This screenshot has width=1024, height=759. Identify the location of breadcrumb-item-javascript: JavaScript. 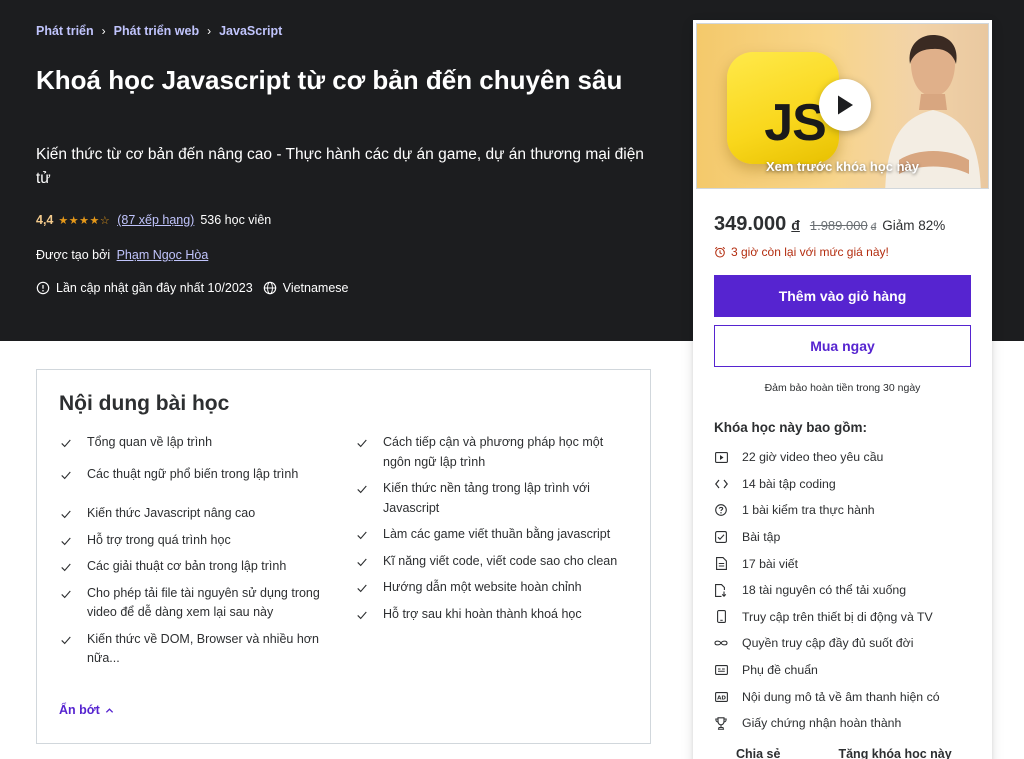
(250, 31).